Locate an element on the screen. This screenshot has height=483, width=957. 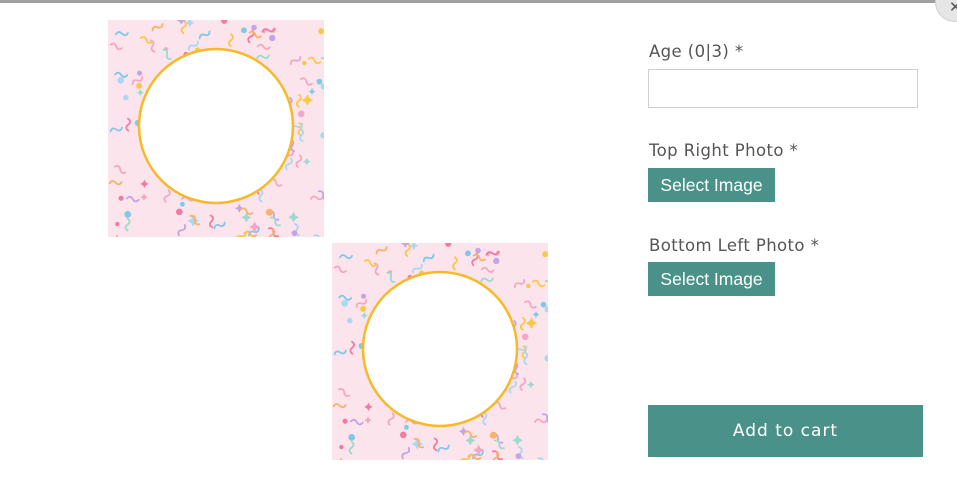
age-label: Age (0|3) * is located at coordinates (696, 51).